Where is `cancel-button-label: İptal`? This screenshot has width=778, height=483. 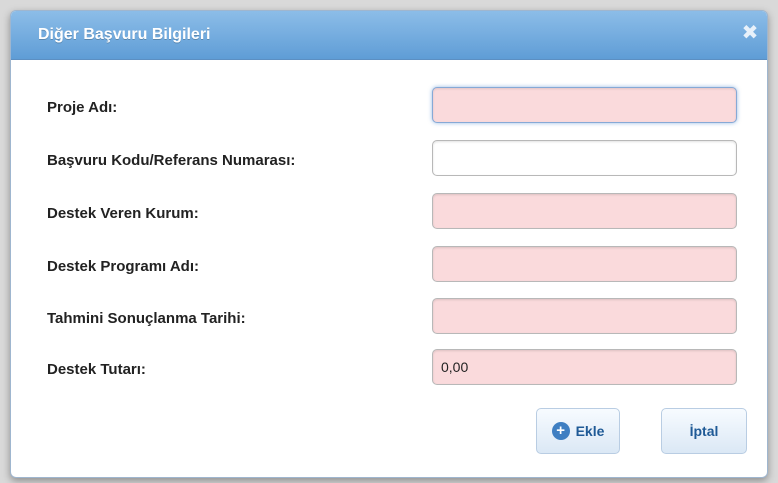 cancel-button-label: İptal is located at coordinates (704, 431).